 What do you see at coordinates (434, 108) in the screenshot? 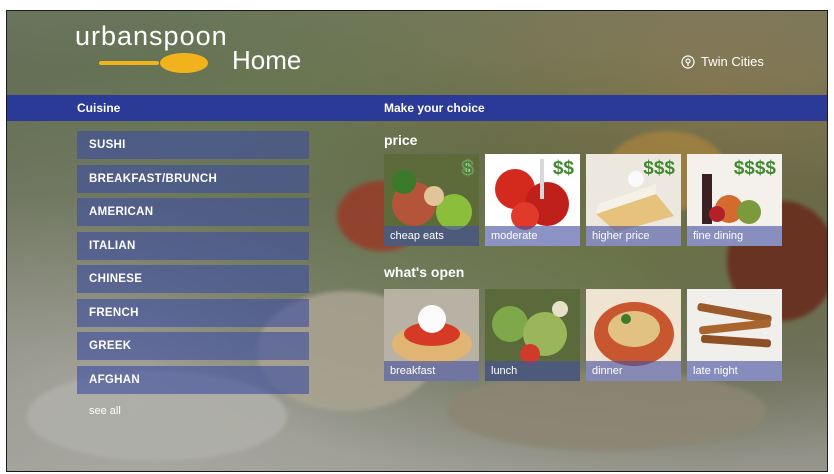
I see `make-choice-header: Make your choice` at bounding box center [434, 108].